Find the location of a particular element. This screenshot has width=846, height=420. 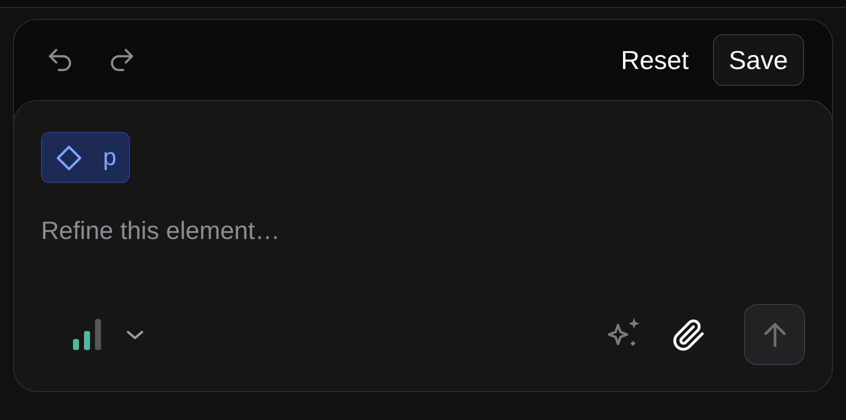

save-button: Save is located at coordinates (758, 60).